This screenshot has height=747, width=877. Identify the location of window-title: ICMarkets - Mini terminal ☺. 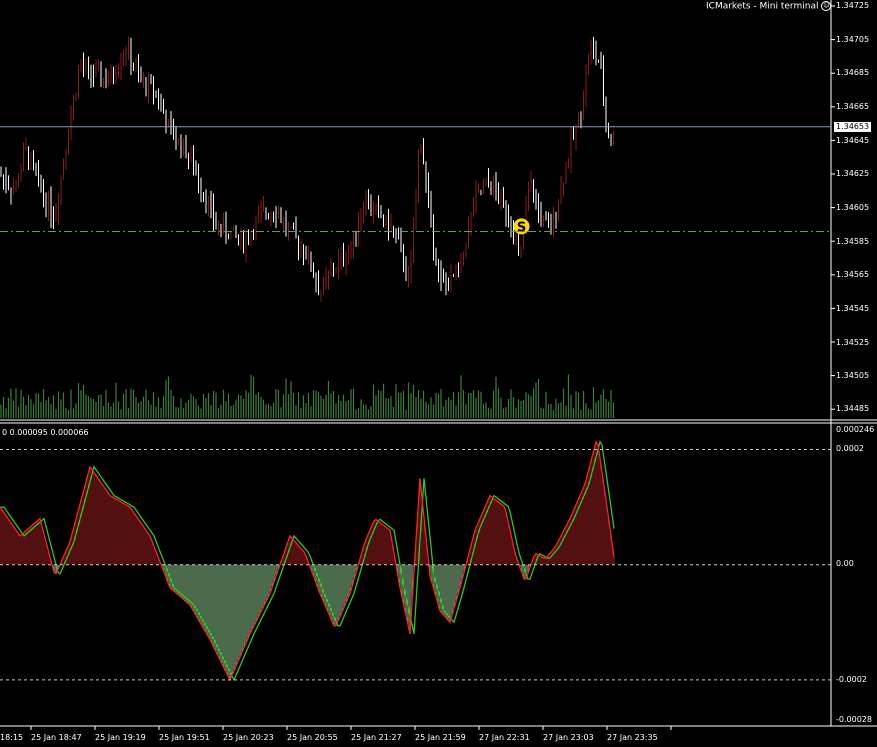
(769, 6).